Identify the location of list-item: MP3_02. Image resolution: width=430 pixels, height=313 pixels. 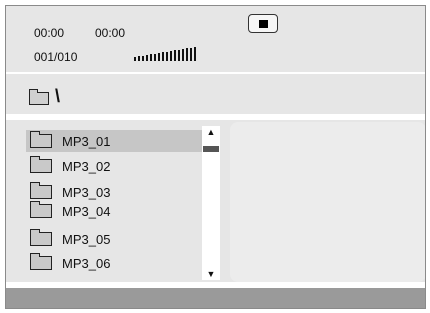
(114, 166).